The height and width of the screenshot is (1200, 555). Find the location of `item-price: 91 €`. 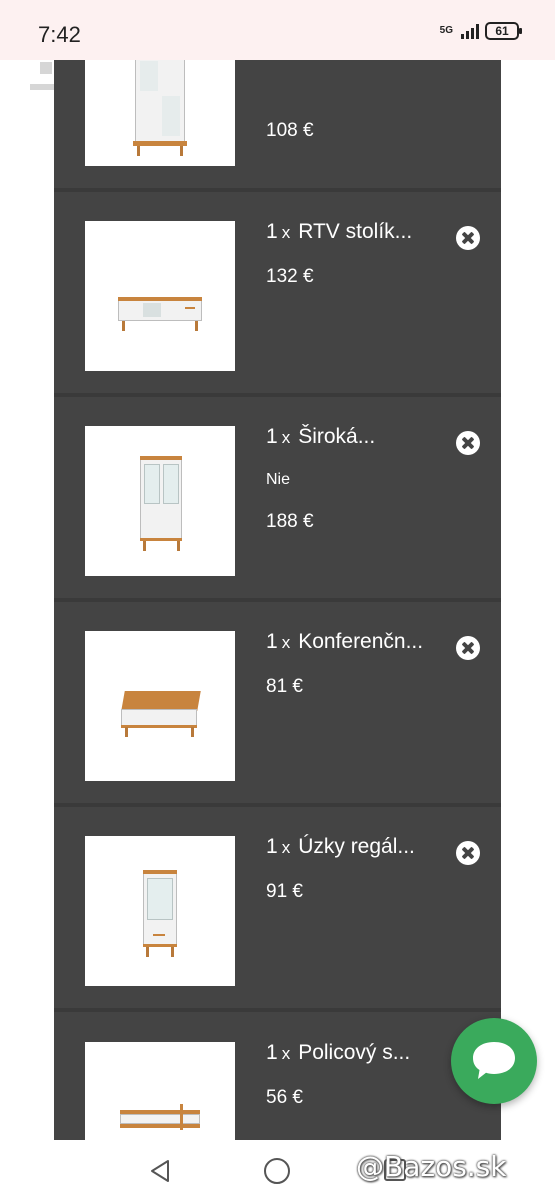

item-price: 91 € is located at coordinates (284, 891).